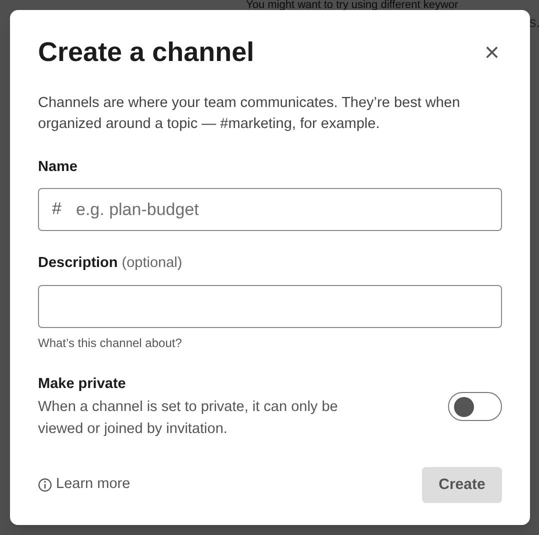 The width and height of the screenshot is (539, 535). I want to click on field-label: Description, so click(78, 264).